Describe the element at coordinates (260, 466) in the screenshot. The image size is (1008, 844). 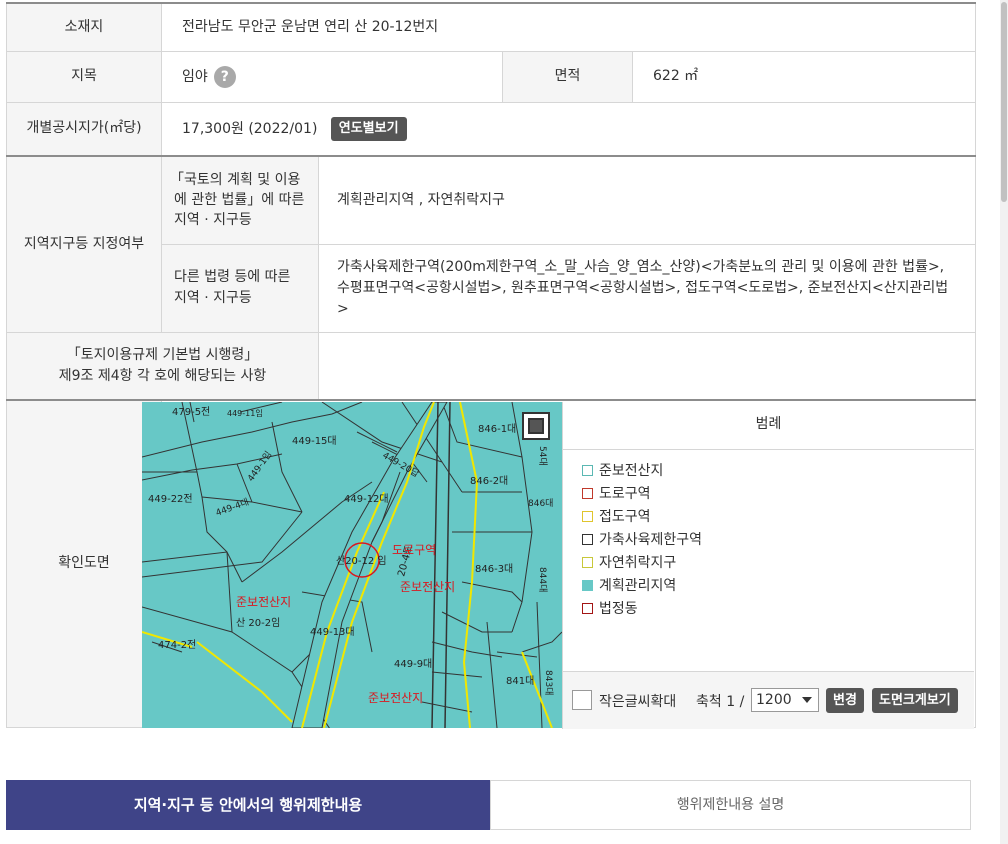
I see `map-label-4: 449-1임` at that location.